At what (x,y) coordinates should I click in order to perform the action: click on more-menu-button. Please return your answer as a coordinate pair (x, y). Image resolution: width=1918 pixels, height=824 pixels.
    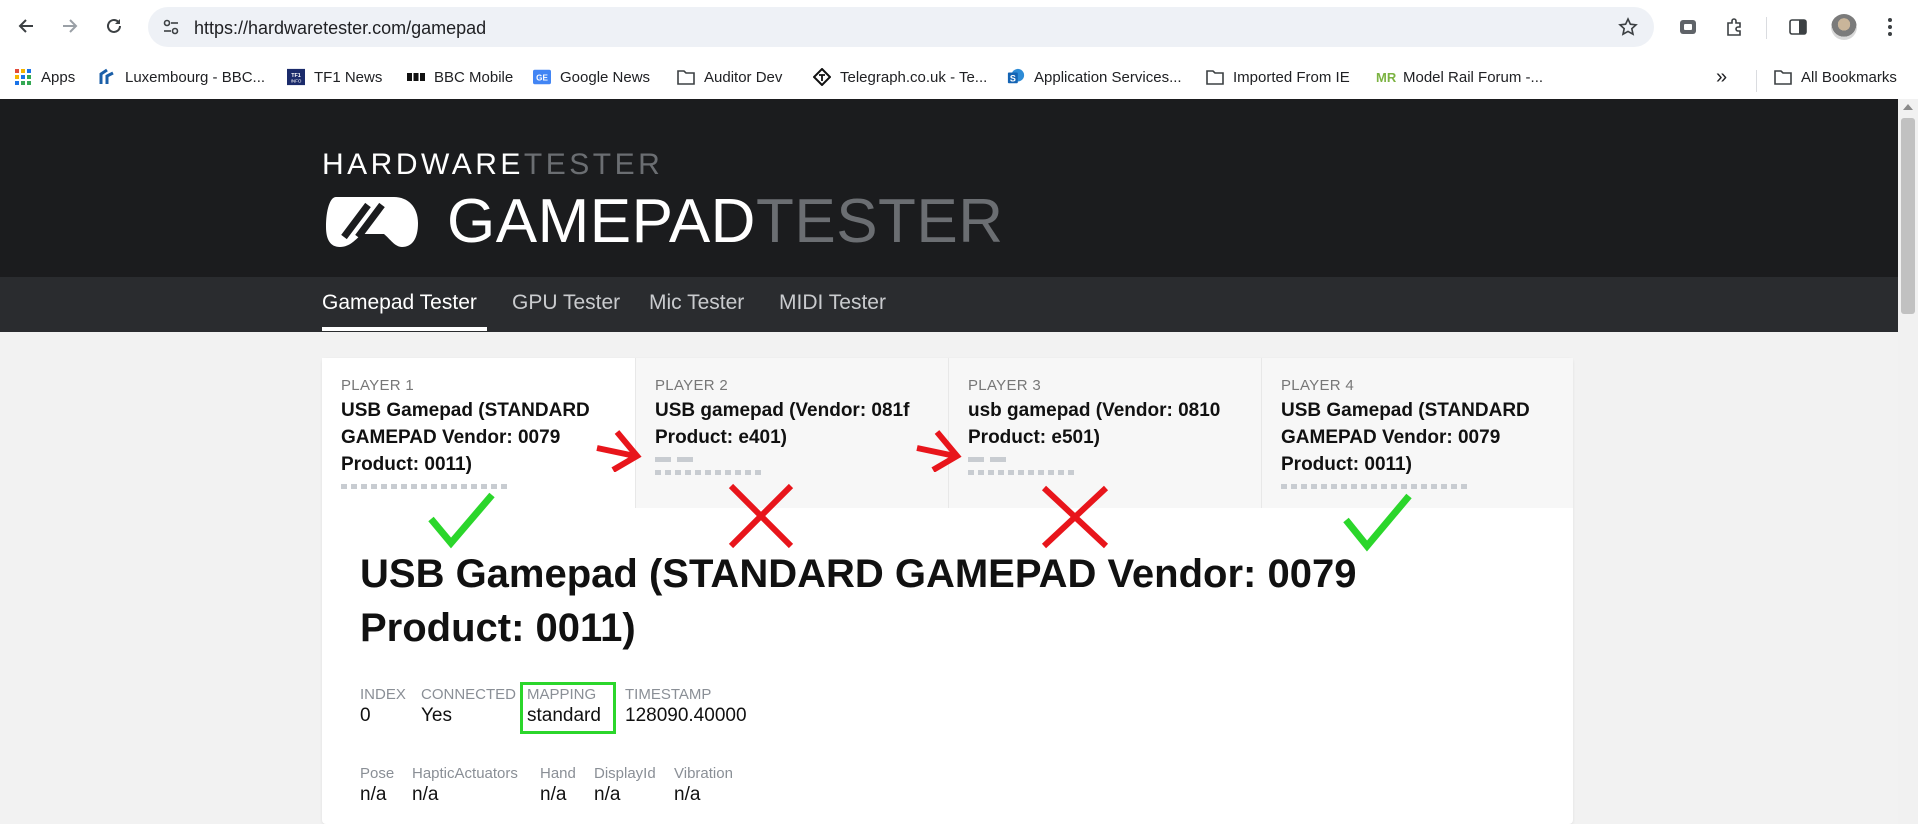
    Looking at the image, I should click on (1890, 27).